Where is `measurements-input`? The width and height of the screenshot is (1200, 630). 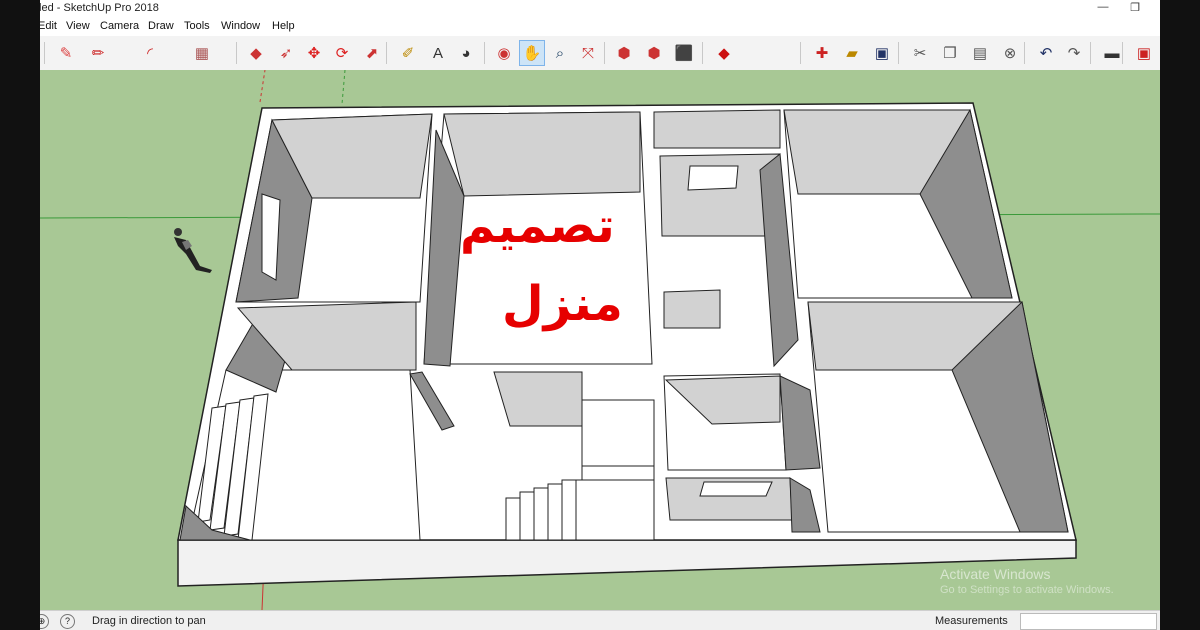
measurements-input is located at coordinates (1088, 621).